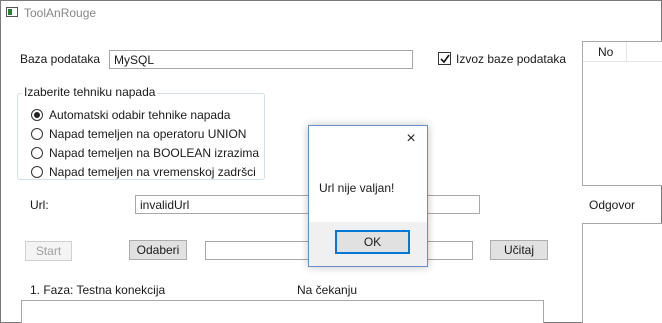 The height and width of the screenshot is (323, 662). I want to click on response-label: Odgovor, so click(612, 205).